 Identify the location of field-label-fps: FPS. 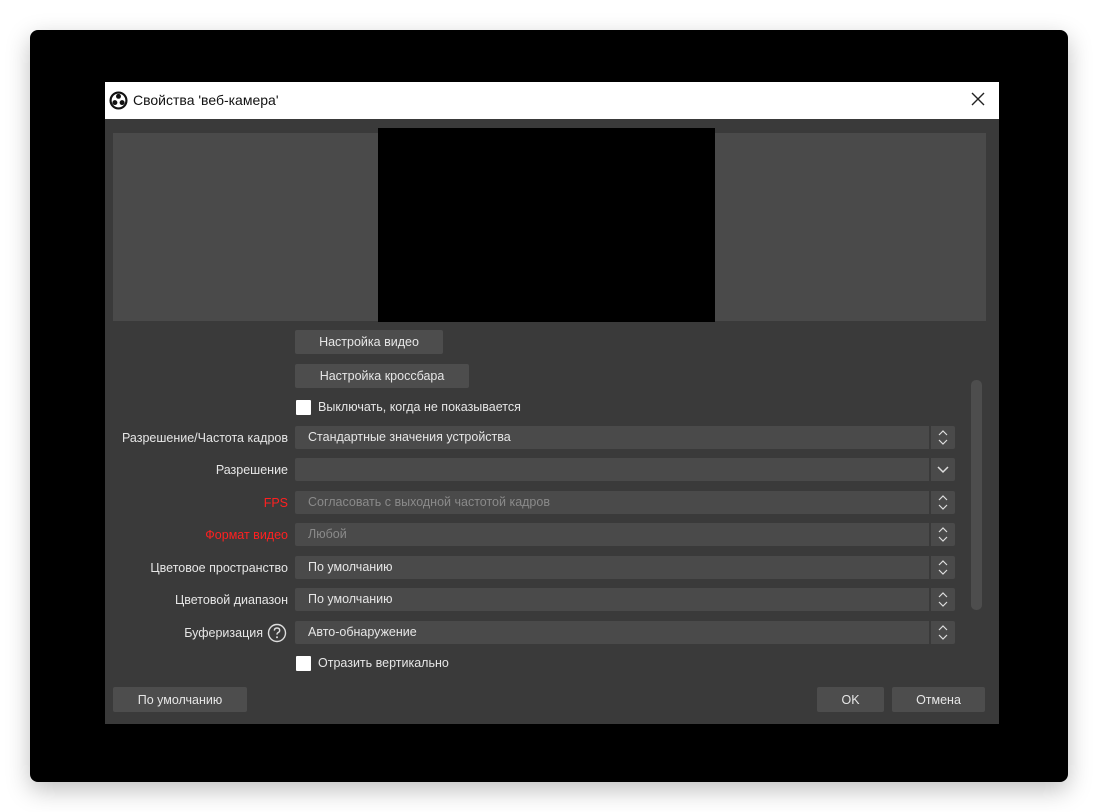
(275, 503).